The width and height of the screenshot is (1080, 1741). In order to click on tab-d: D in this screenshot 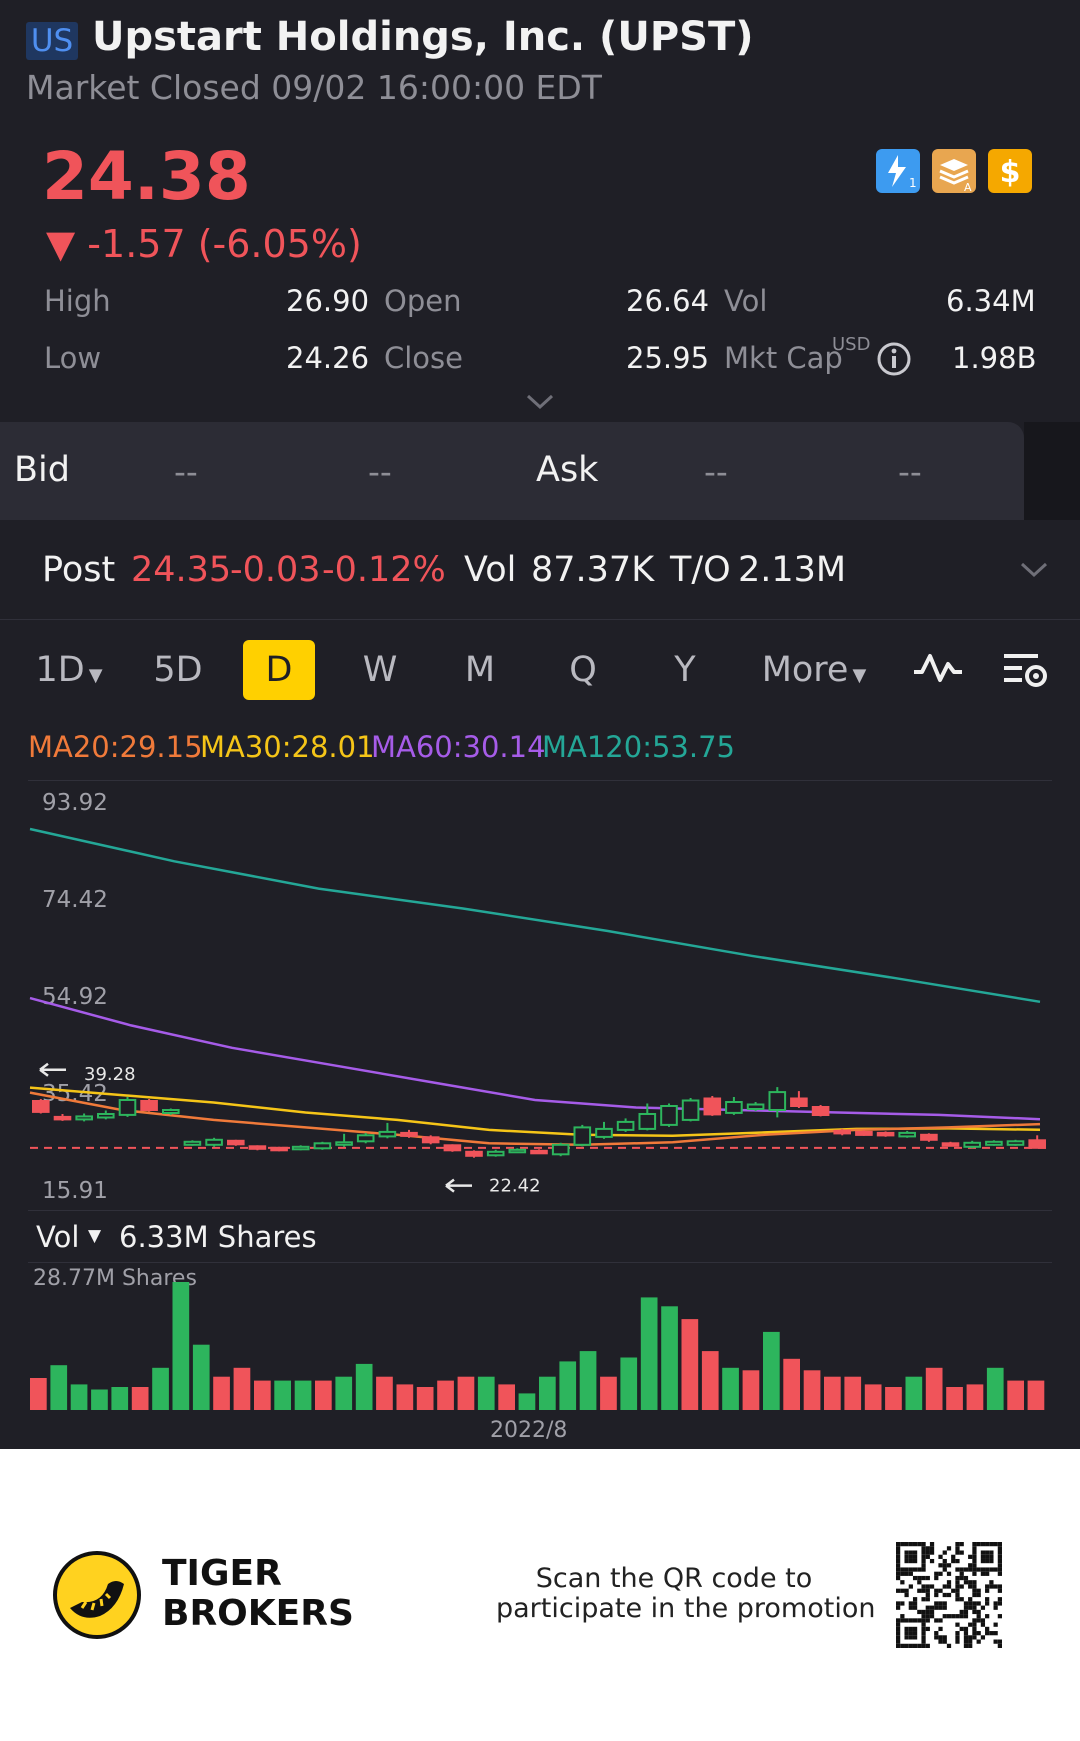, I will do `click(279, 670)`.